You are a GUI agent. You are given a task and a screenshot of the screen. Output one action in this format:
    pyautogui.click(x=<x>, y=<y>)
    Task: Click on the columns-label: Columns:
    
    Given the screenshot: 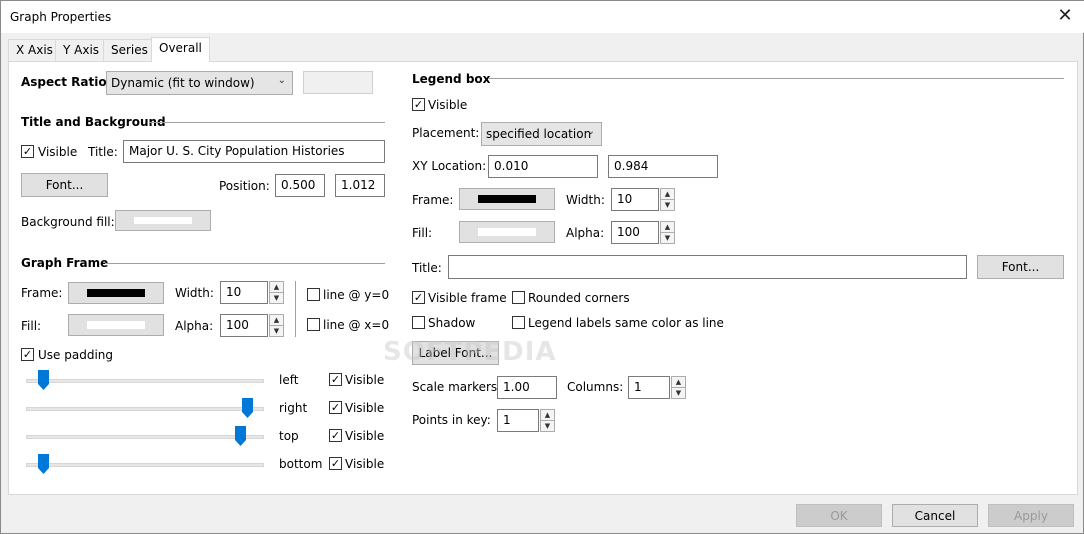 What is the action you would take?
    pyautogui.click(x=595, y=387)
    